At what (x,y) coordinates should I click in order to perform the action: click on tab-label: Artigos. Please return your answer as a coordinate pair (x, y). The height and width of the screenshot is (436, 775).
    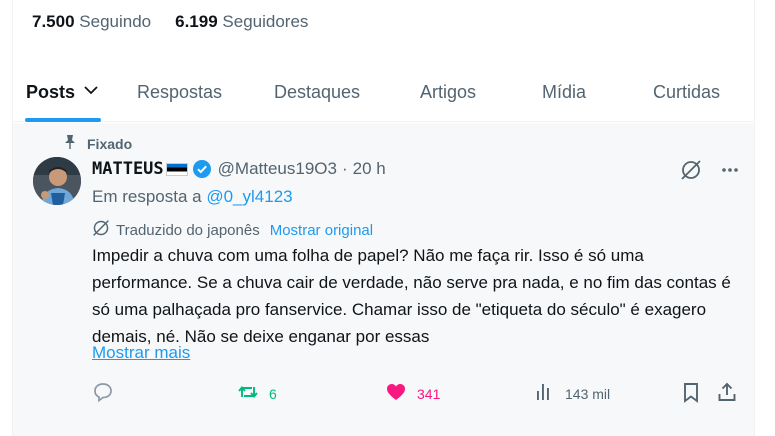
    Looking at the image, I should click on (448, 91).